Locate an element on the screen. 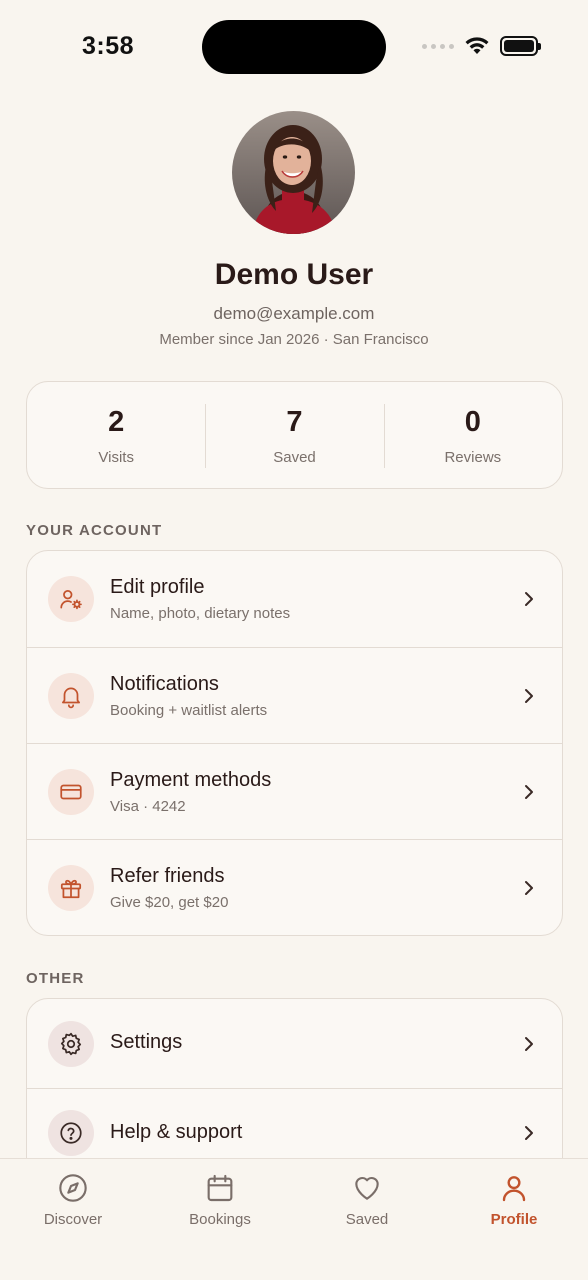 The width and height of the screenshot is (588, 1280). avatar is located at coordinates (293, 172).